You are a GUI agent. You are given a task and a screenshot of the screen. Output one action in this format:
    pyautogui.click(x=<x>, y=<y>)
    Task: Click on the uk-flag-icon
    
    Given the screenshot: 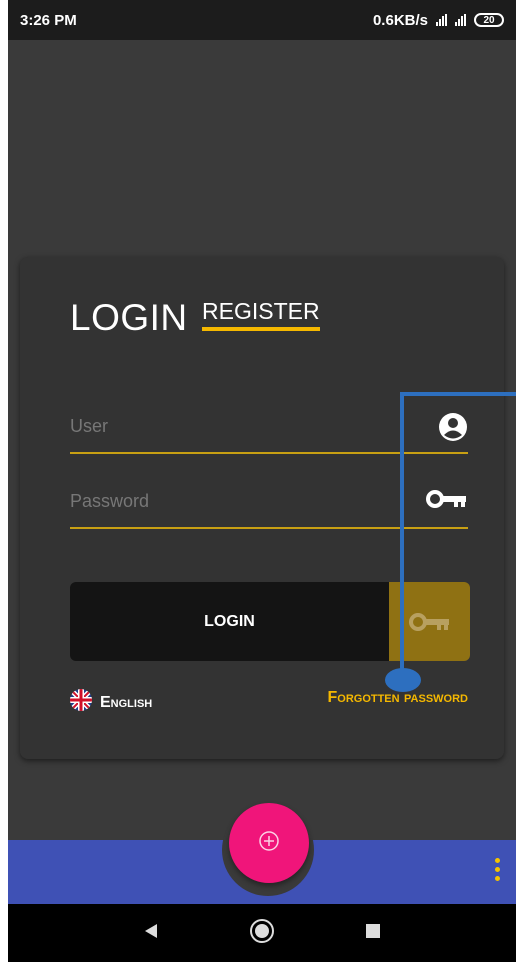 What is the action you would take?
    pyautogui.click(x=81, y=702)
    